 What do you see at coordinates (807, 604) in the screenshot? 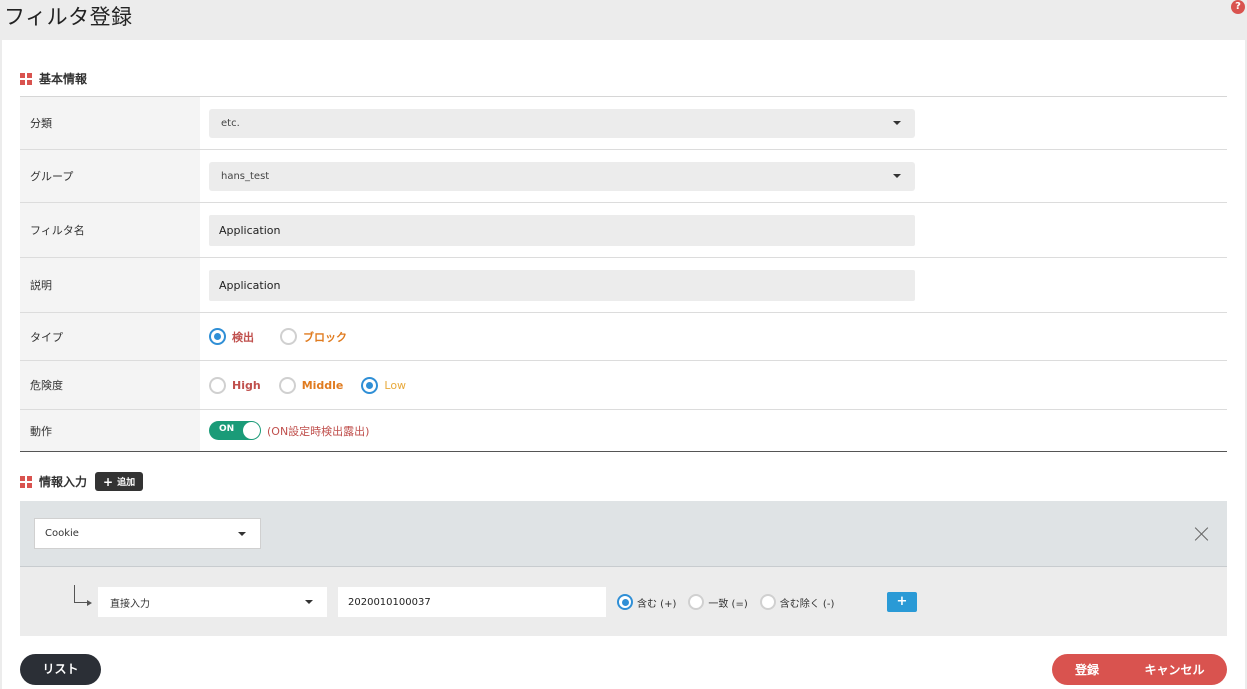
I see `match-radio-excludes-label: 含む除く (-)` at bounding box center [807, 604].